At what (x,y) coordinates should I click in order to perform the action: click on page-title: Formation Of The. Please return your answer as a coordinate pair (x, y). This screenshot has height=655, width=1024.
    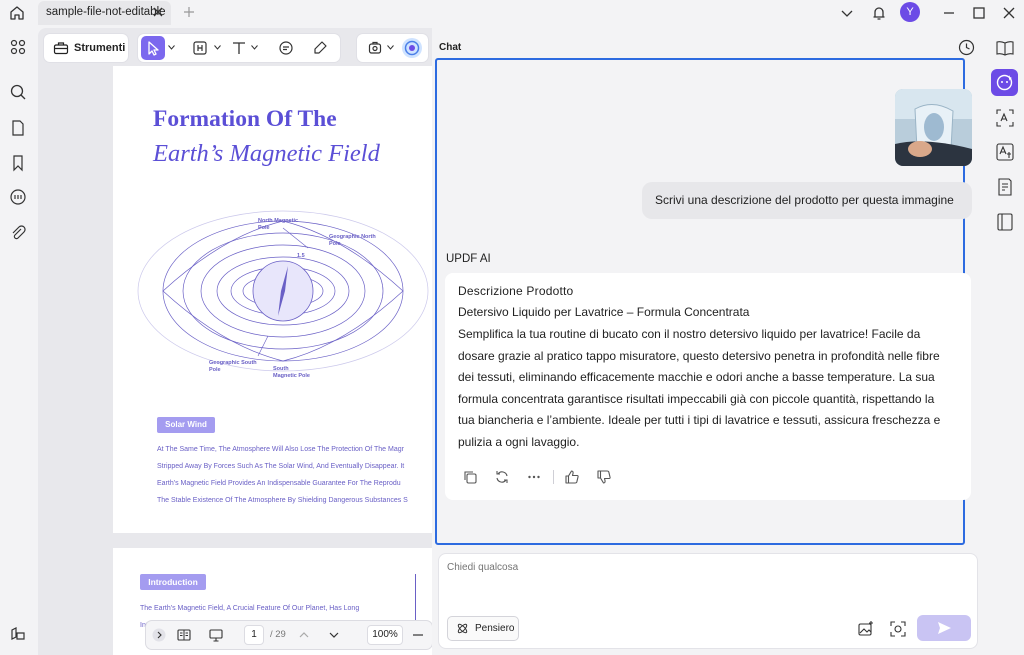
    Looking at the image, I should click on (245, 119).